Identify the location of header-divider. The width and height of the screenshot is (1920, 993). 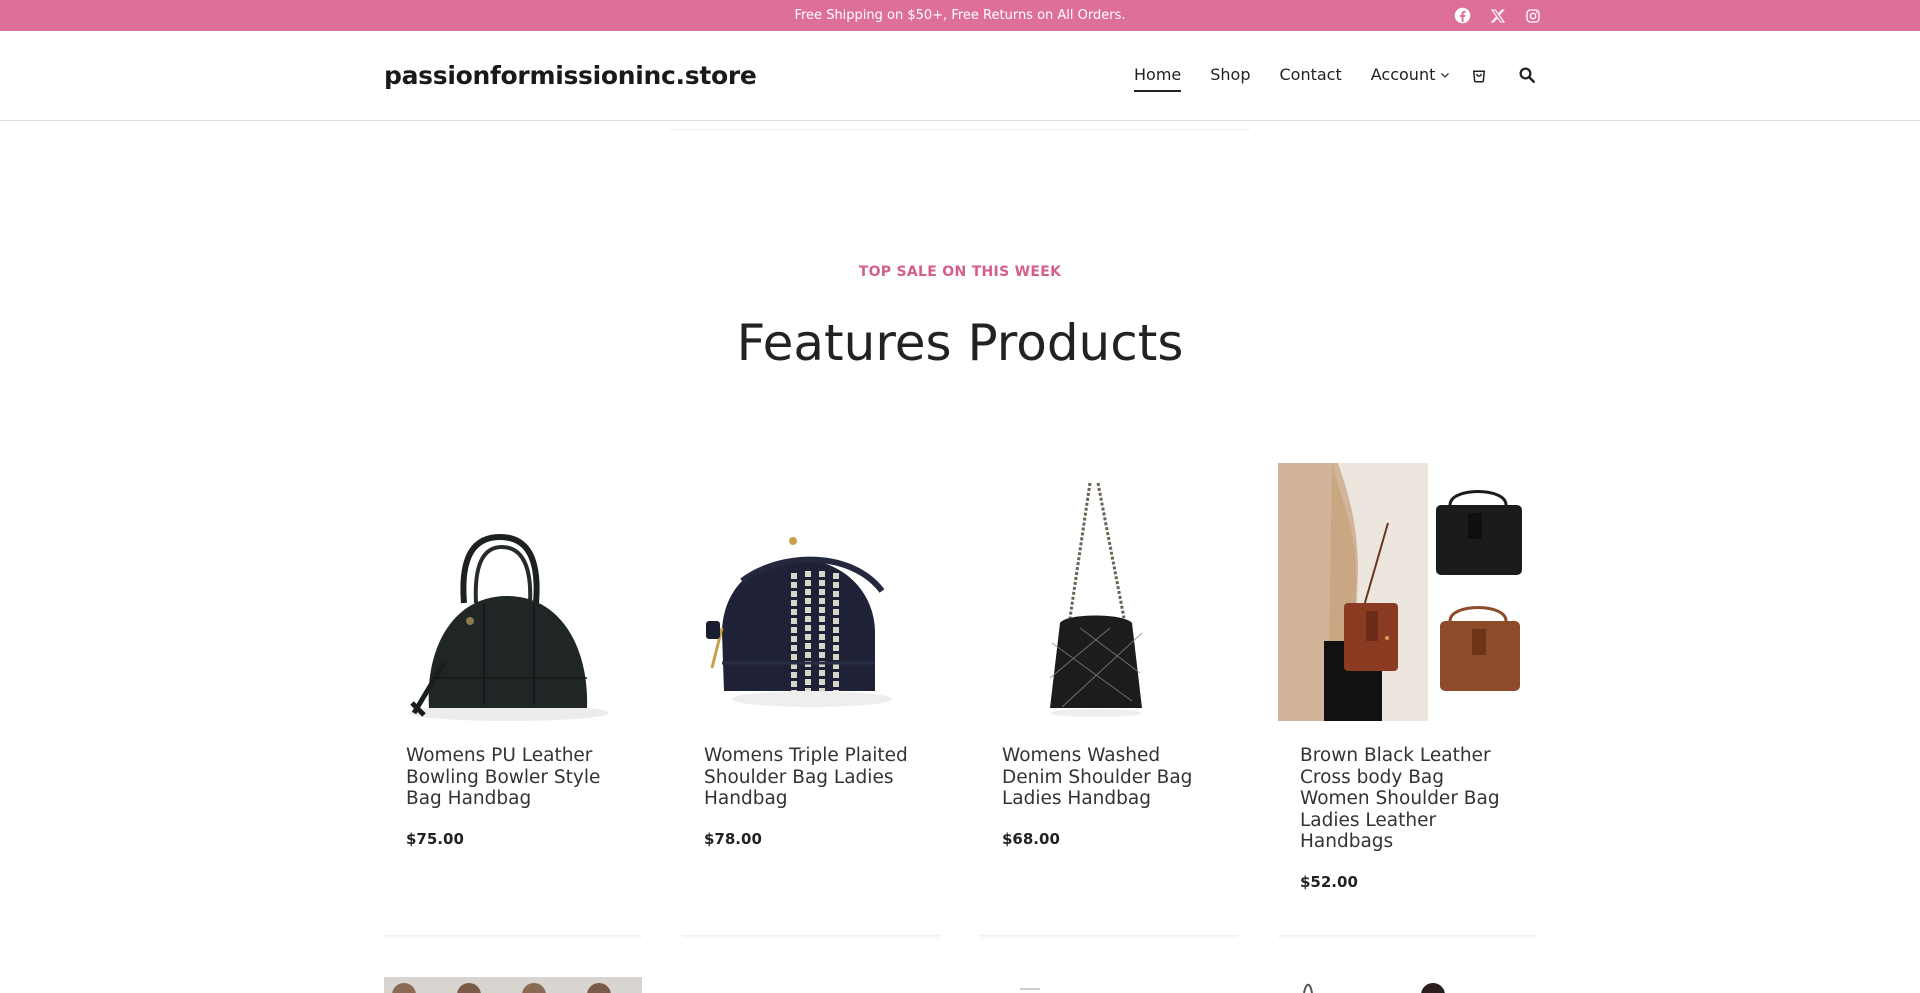
(960, 129).